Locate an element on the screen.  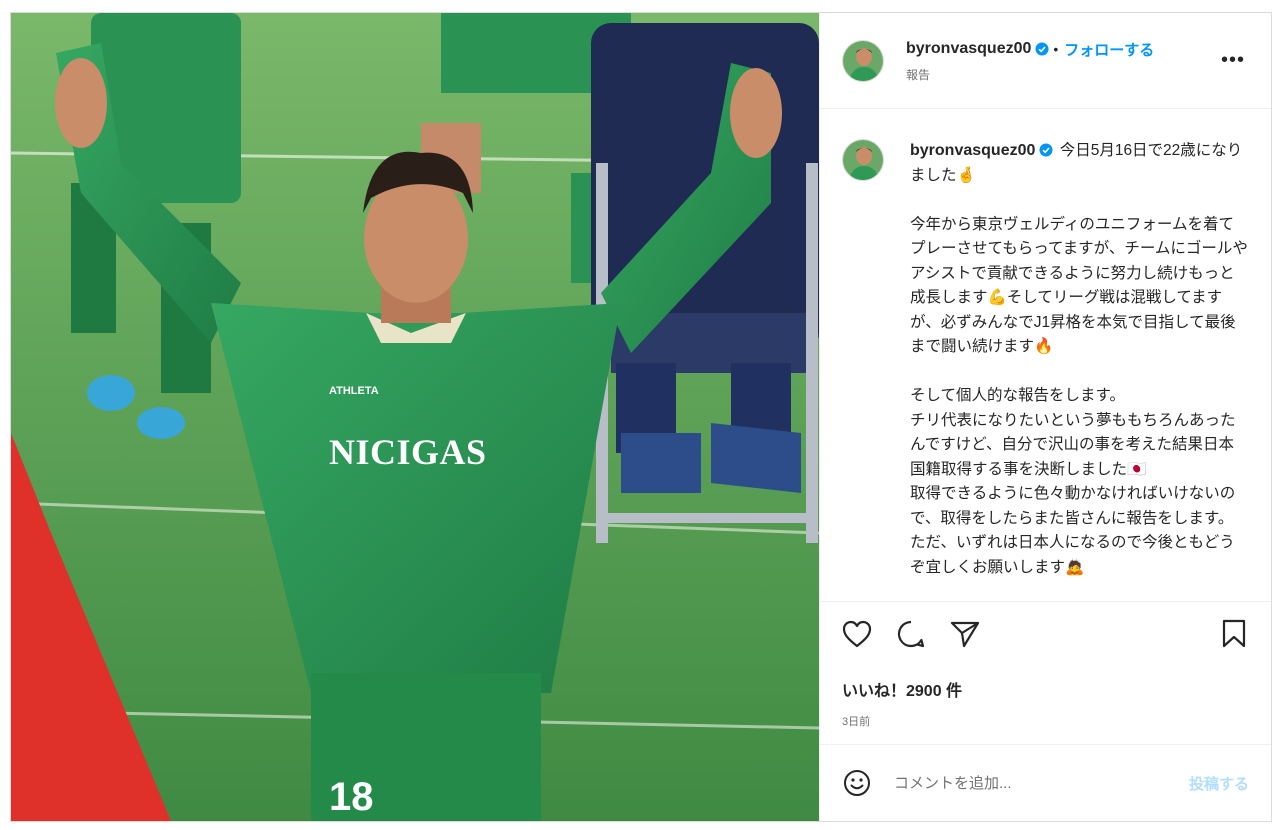
jersey-sponsor: NICIGAS is located at coordinates (408, 452).